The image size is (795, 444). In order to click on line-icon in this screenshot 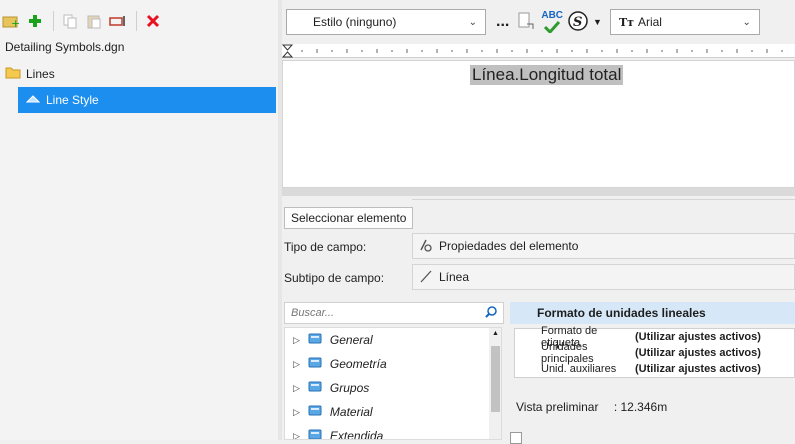, I will do `click(426, 277)`.